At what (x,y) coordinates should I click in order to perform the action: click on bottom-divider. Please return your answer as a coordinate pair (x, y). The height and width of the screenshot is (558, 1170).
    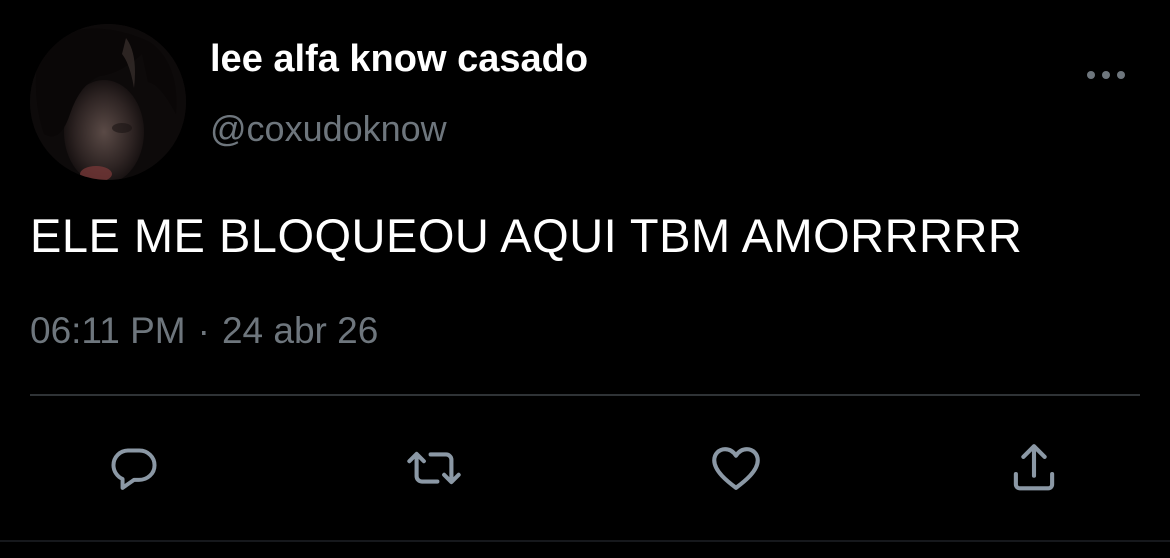
    Looking at the image, I should click on (585, 541).